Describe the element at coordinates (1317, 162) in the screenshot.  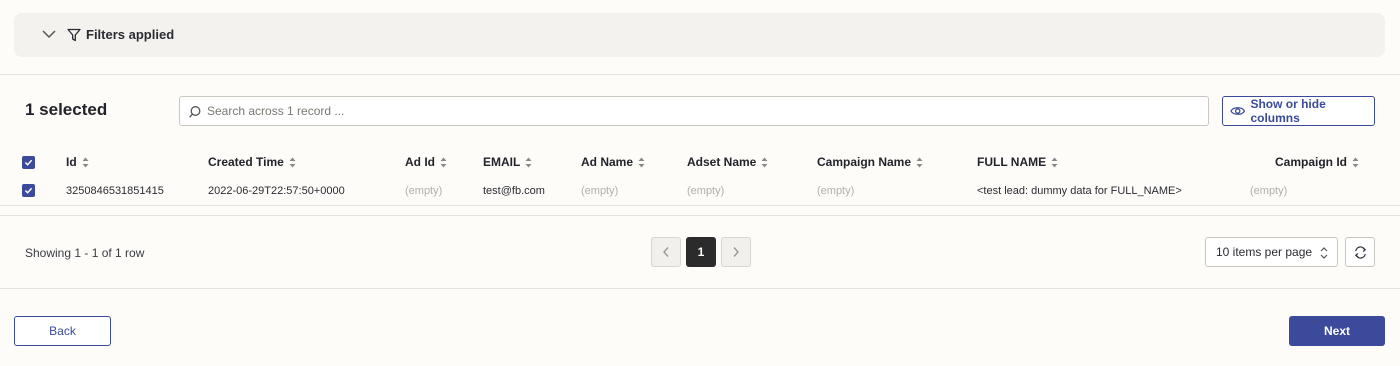
I see `column-header-campaign-id: Campaign Id` at that location.